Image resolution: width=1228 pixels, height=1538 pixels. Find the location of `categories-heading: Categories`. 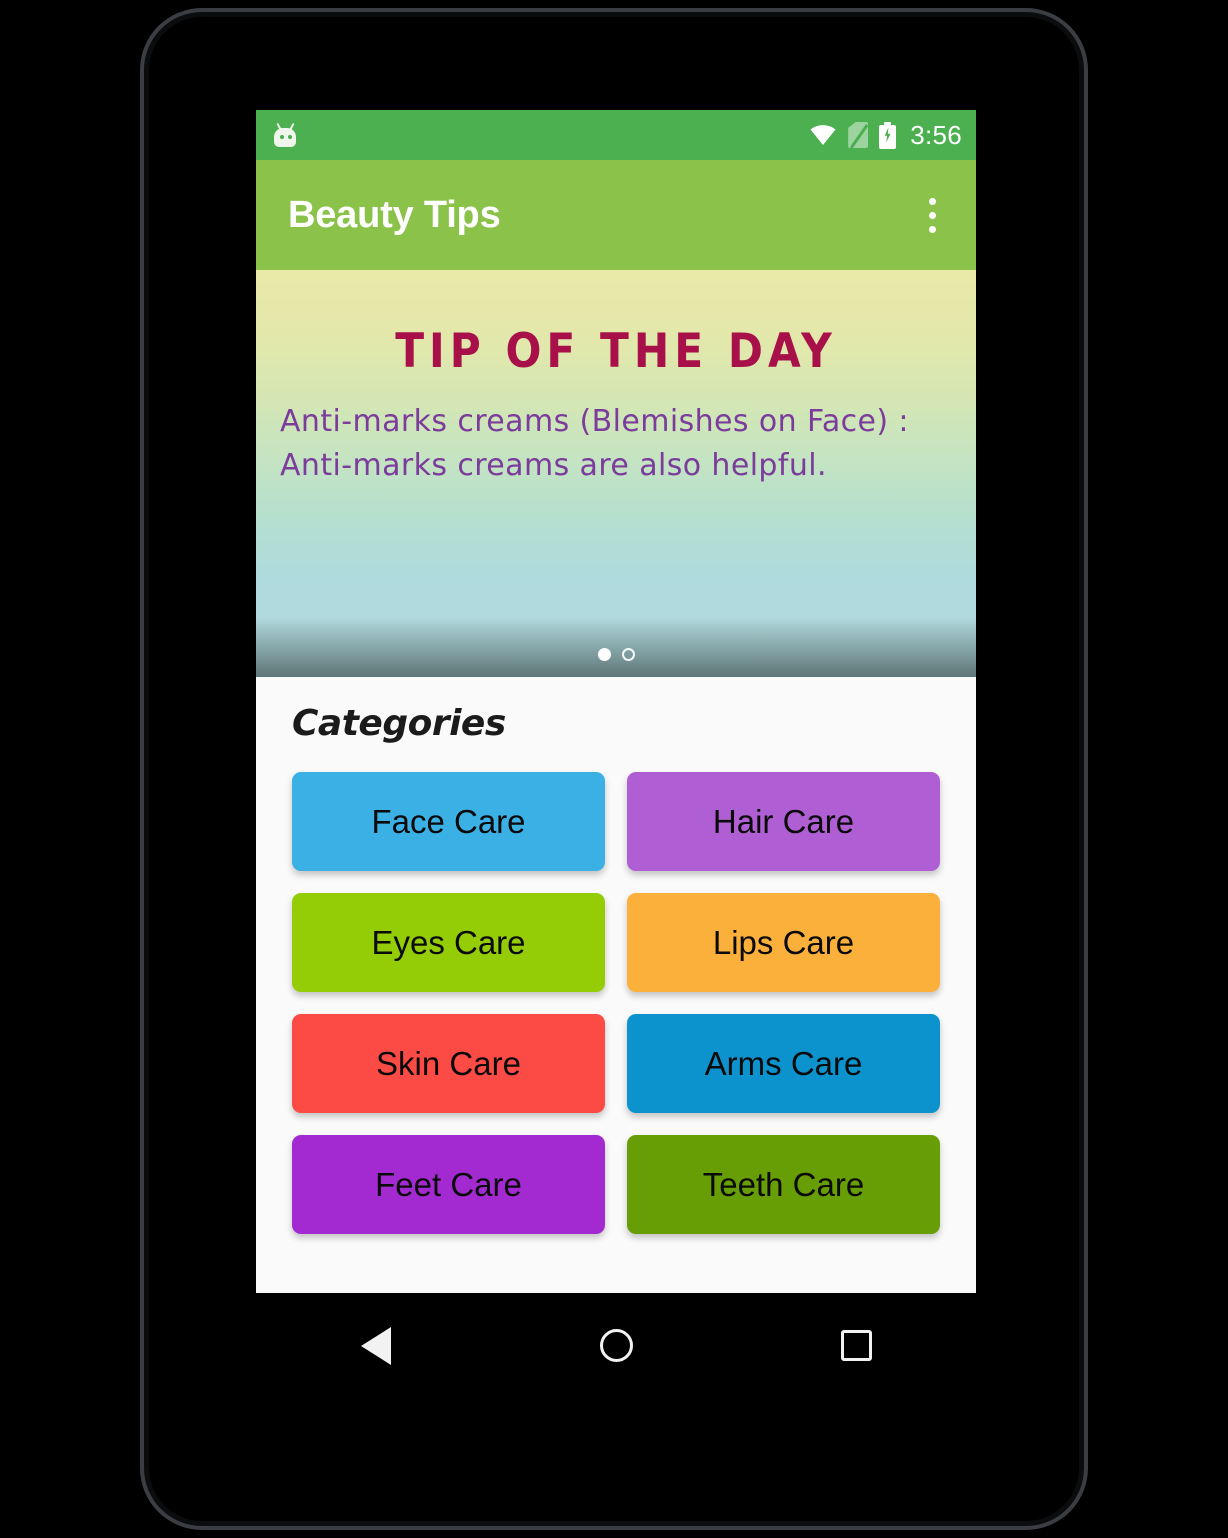

categories-heading: Categories is located at coordinates (399, 723).